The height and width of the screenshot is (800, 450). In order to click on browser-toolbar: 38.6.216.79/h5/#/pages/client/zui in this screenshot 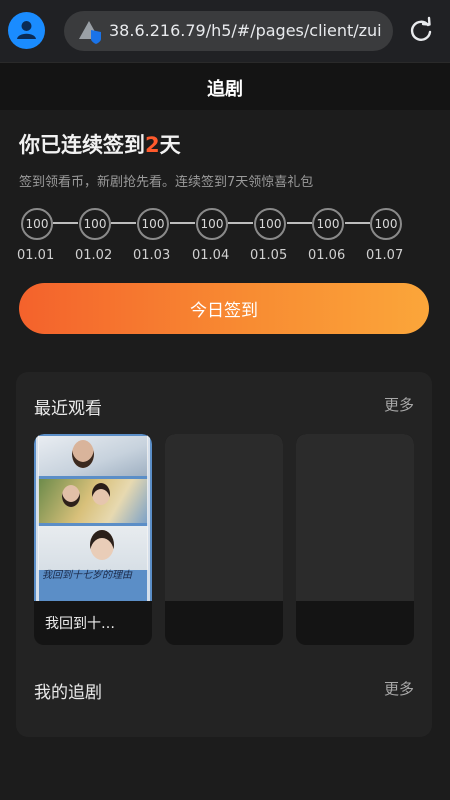, I will do `click(225, 31)`.